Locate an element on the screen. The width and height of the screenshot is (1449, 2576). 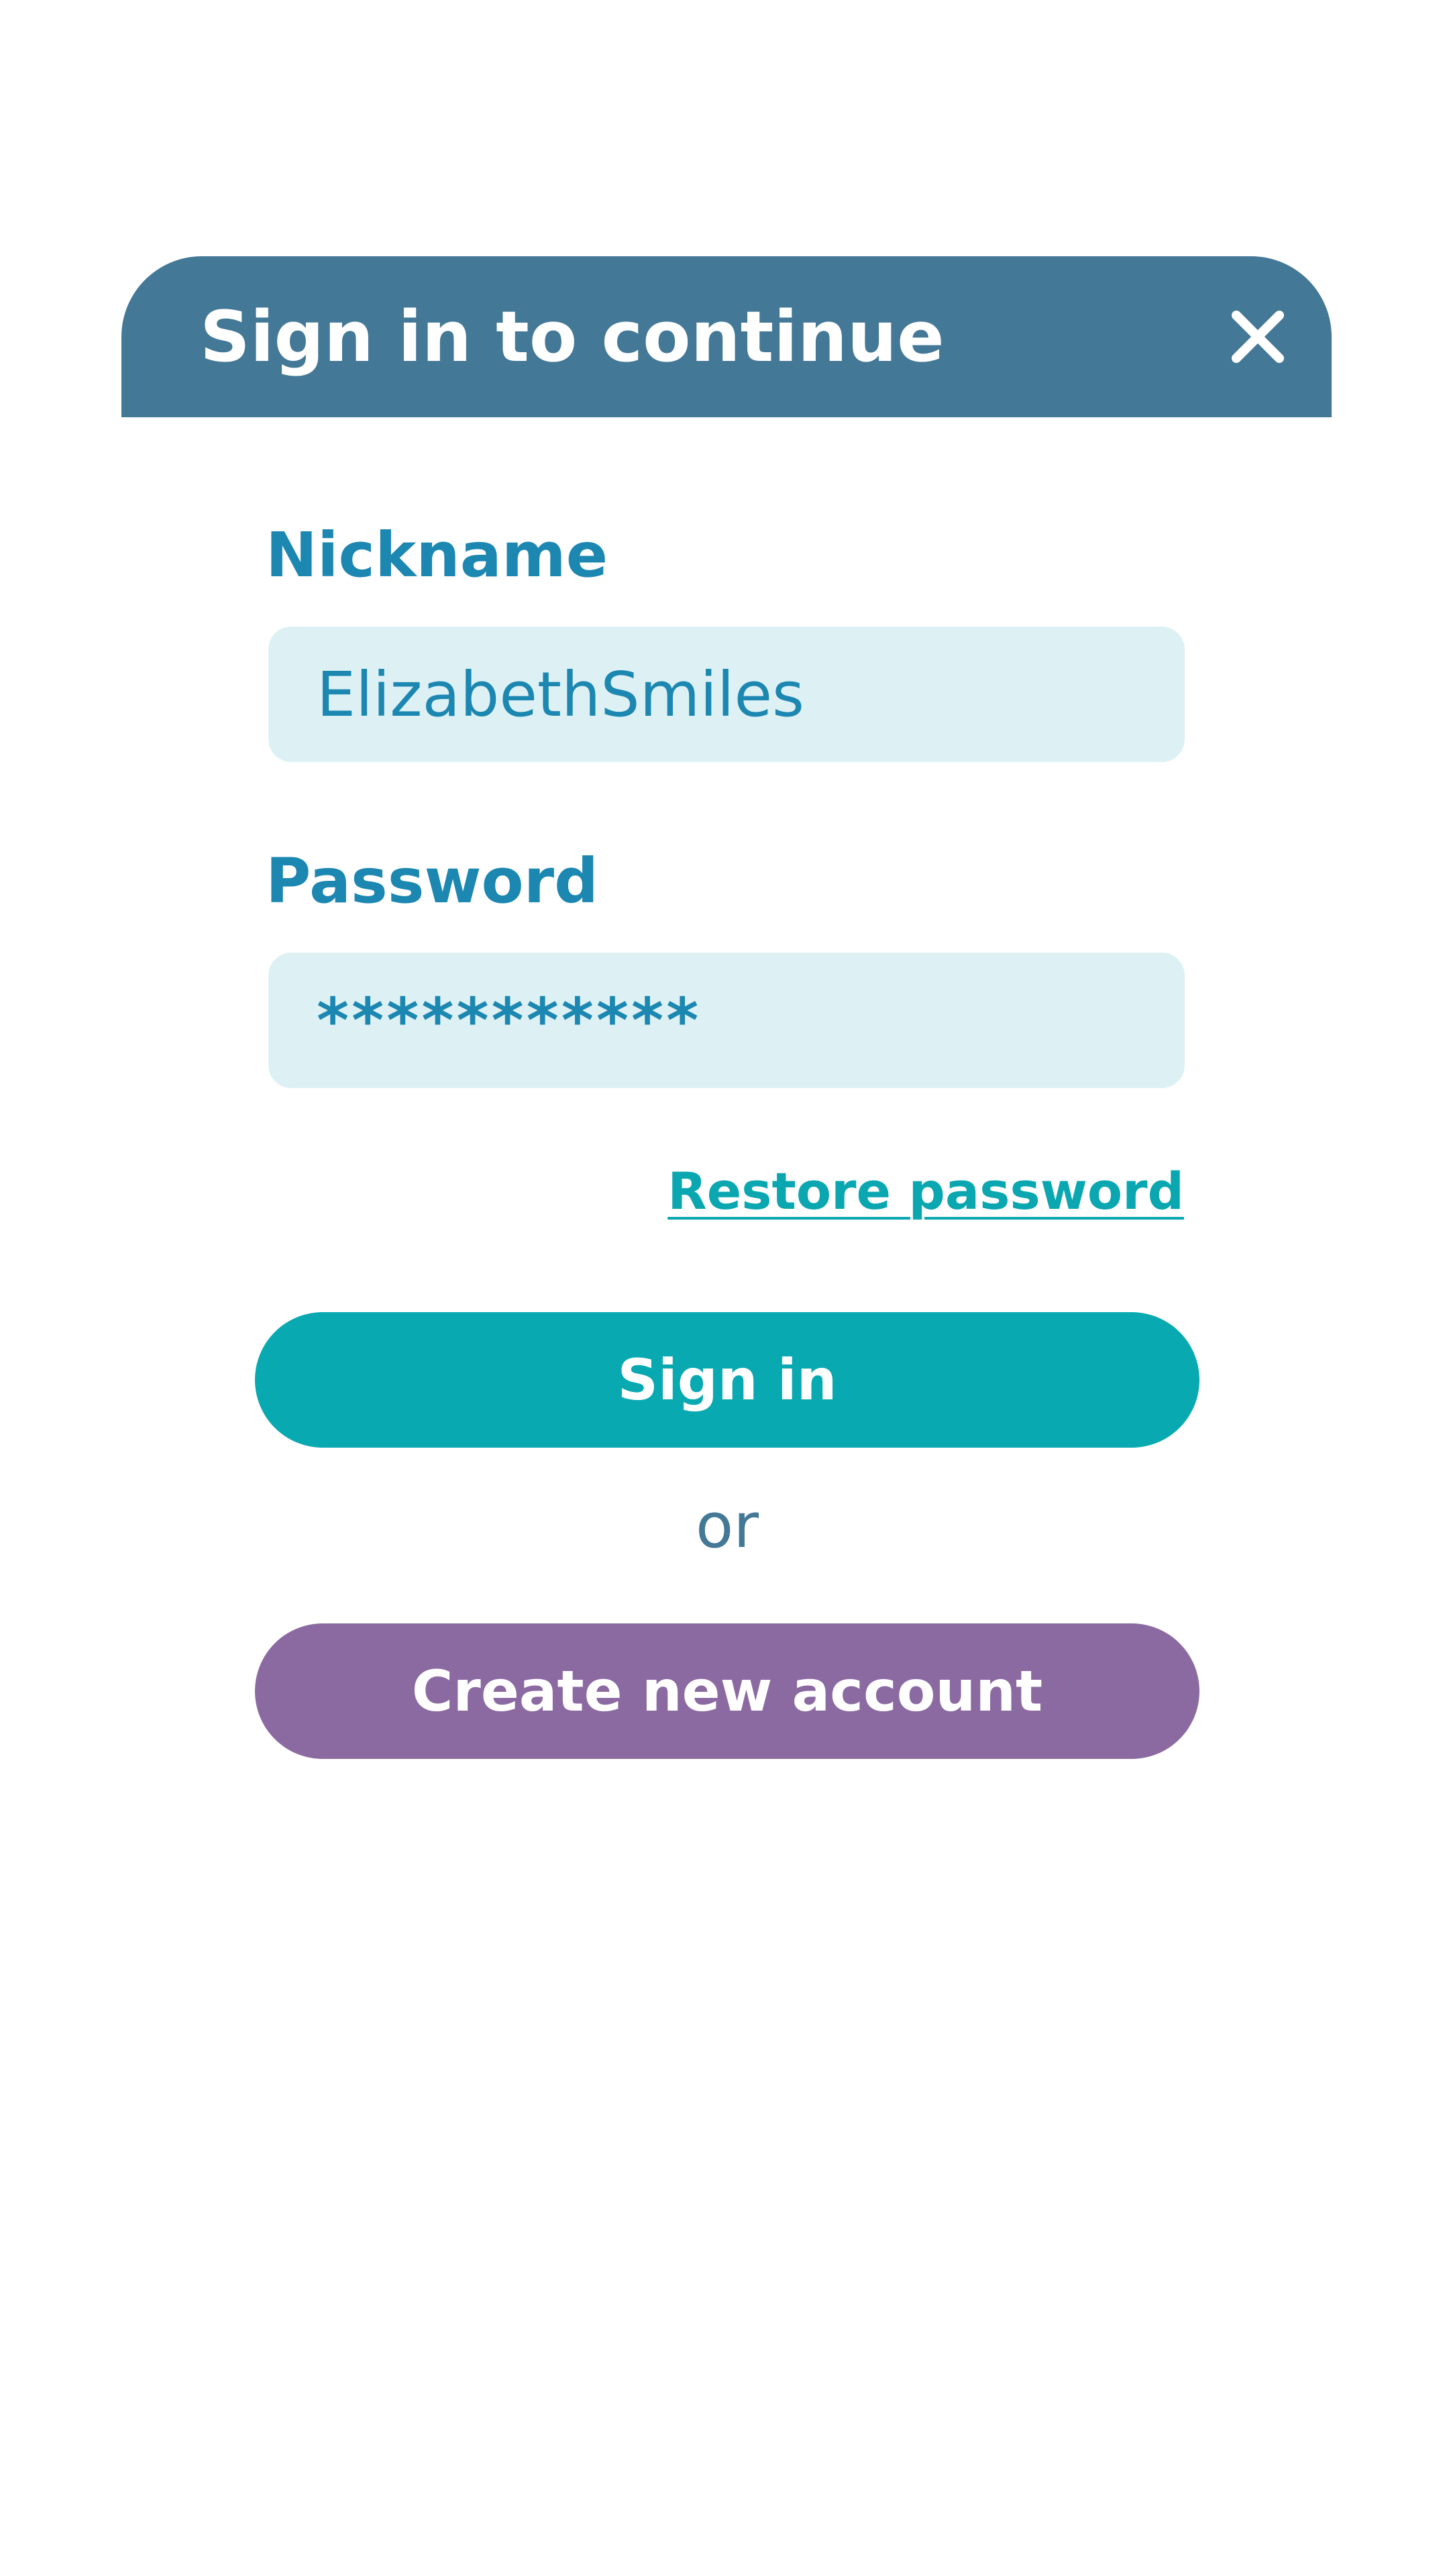
close-button is located at coordinates (1257, 336).